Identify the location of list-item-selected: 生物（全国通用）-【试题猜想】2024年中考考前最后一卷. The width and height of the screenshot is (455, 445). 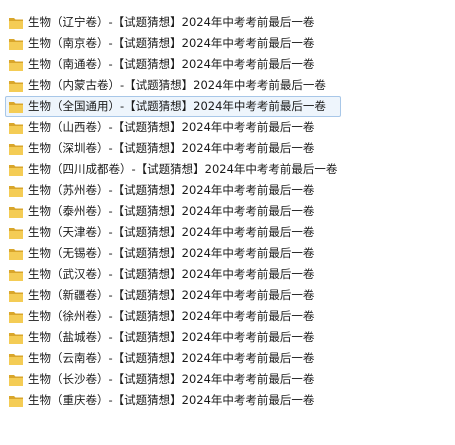
(173, 106).